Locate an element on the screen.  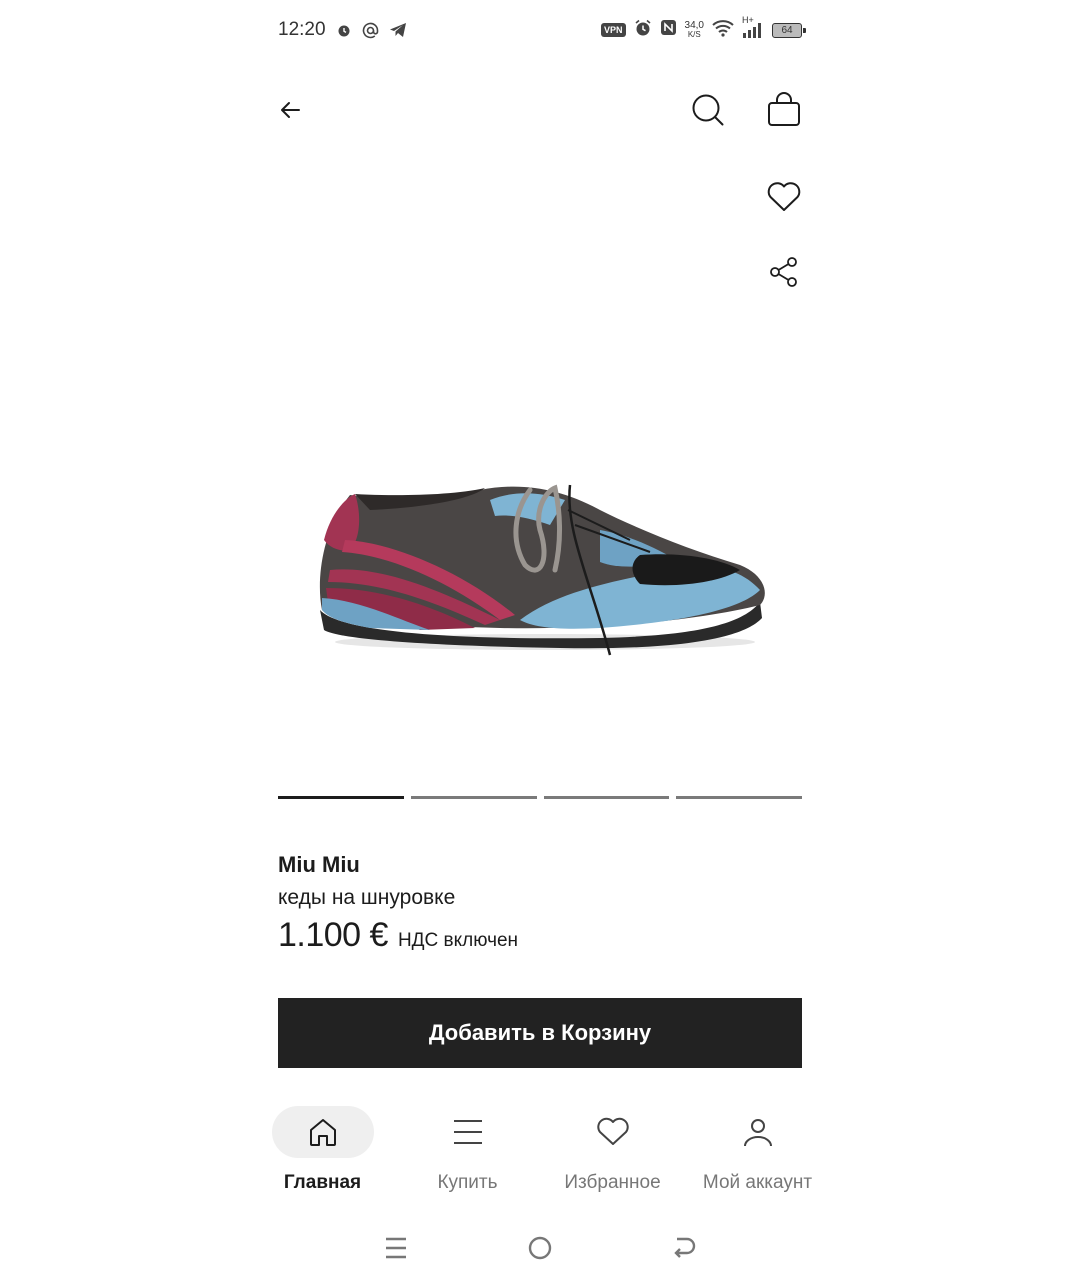
bottom-nav: Главная Купить Избранное Мой аккаунт is located at coordinates (540, 1156).